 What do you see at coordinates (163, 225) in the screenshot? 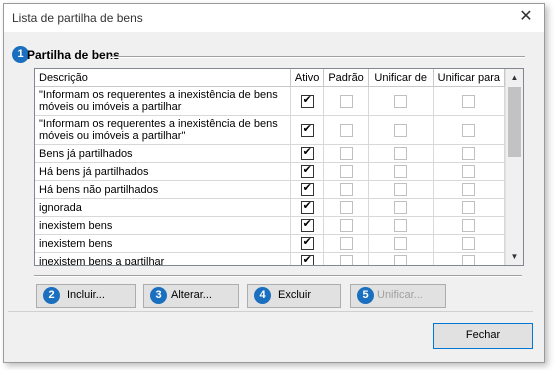
I see `cell-descricao: inexistem bens` at bounding box center [163, 225].